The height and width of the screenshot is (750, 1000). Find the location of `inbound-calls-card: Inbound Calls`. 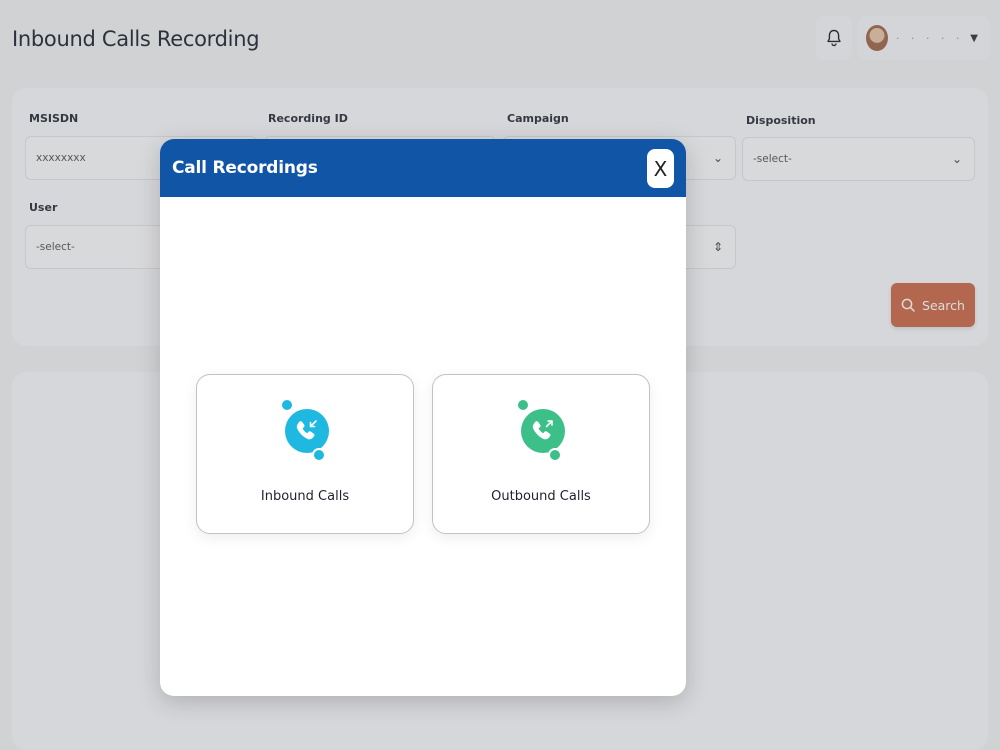

inbound-calls-card: Inbound Calls is located at coordinates (305, 454).